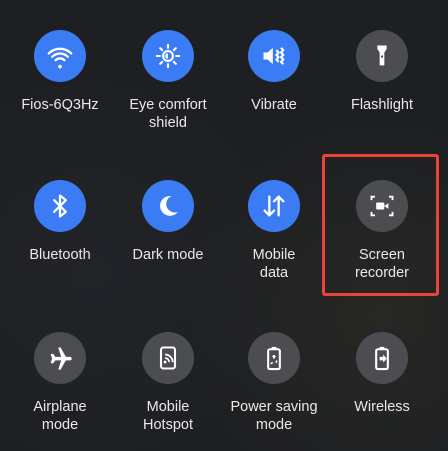 This screenshot has width=448, height=451. Describe the element at coordinates (274, 416) in the screenshot. I see `tile-label-power-saving: Power saving mode` at that location.